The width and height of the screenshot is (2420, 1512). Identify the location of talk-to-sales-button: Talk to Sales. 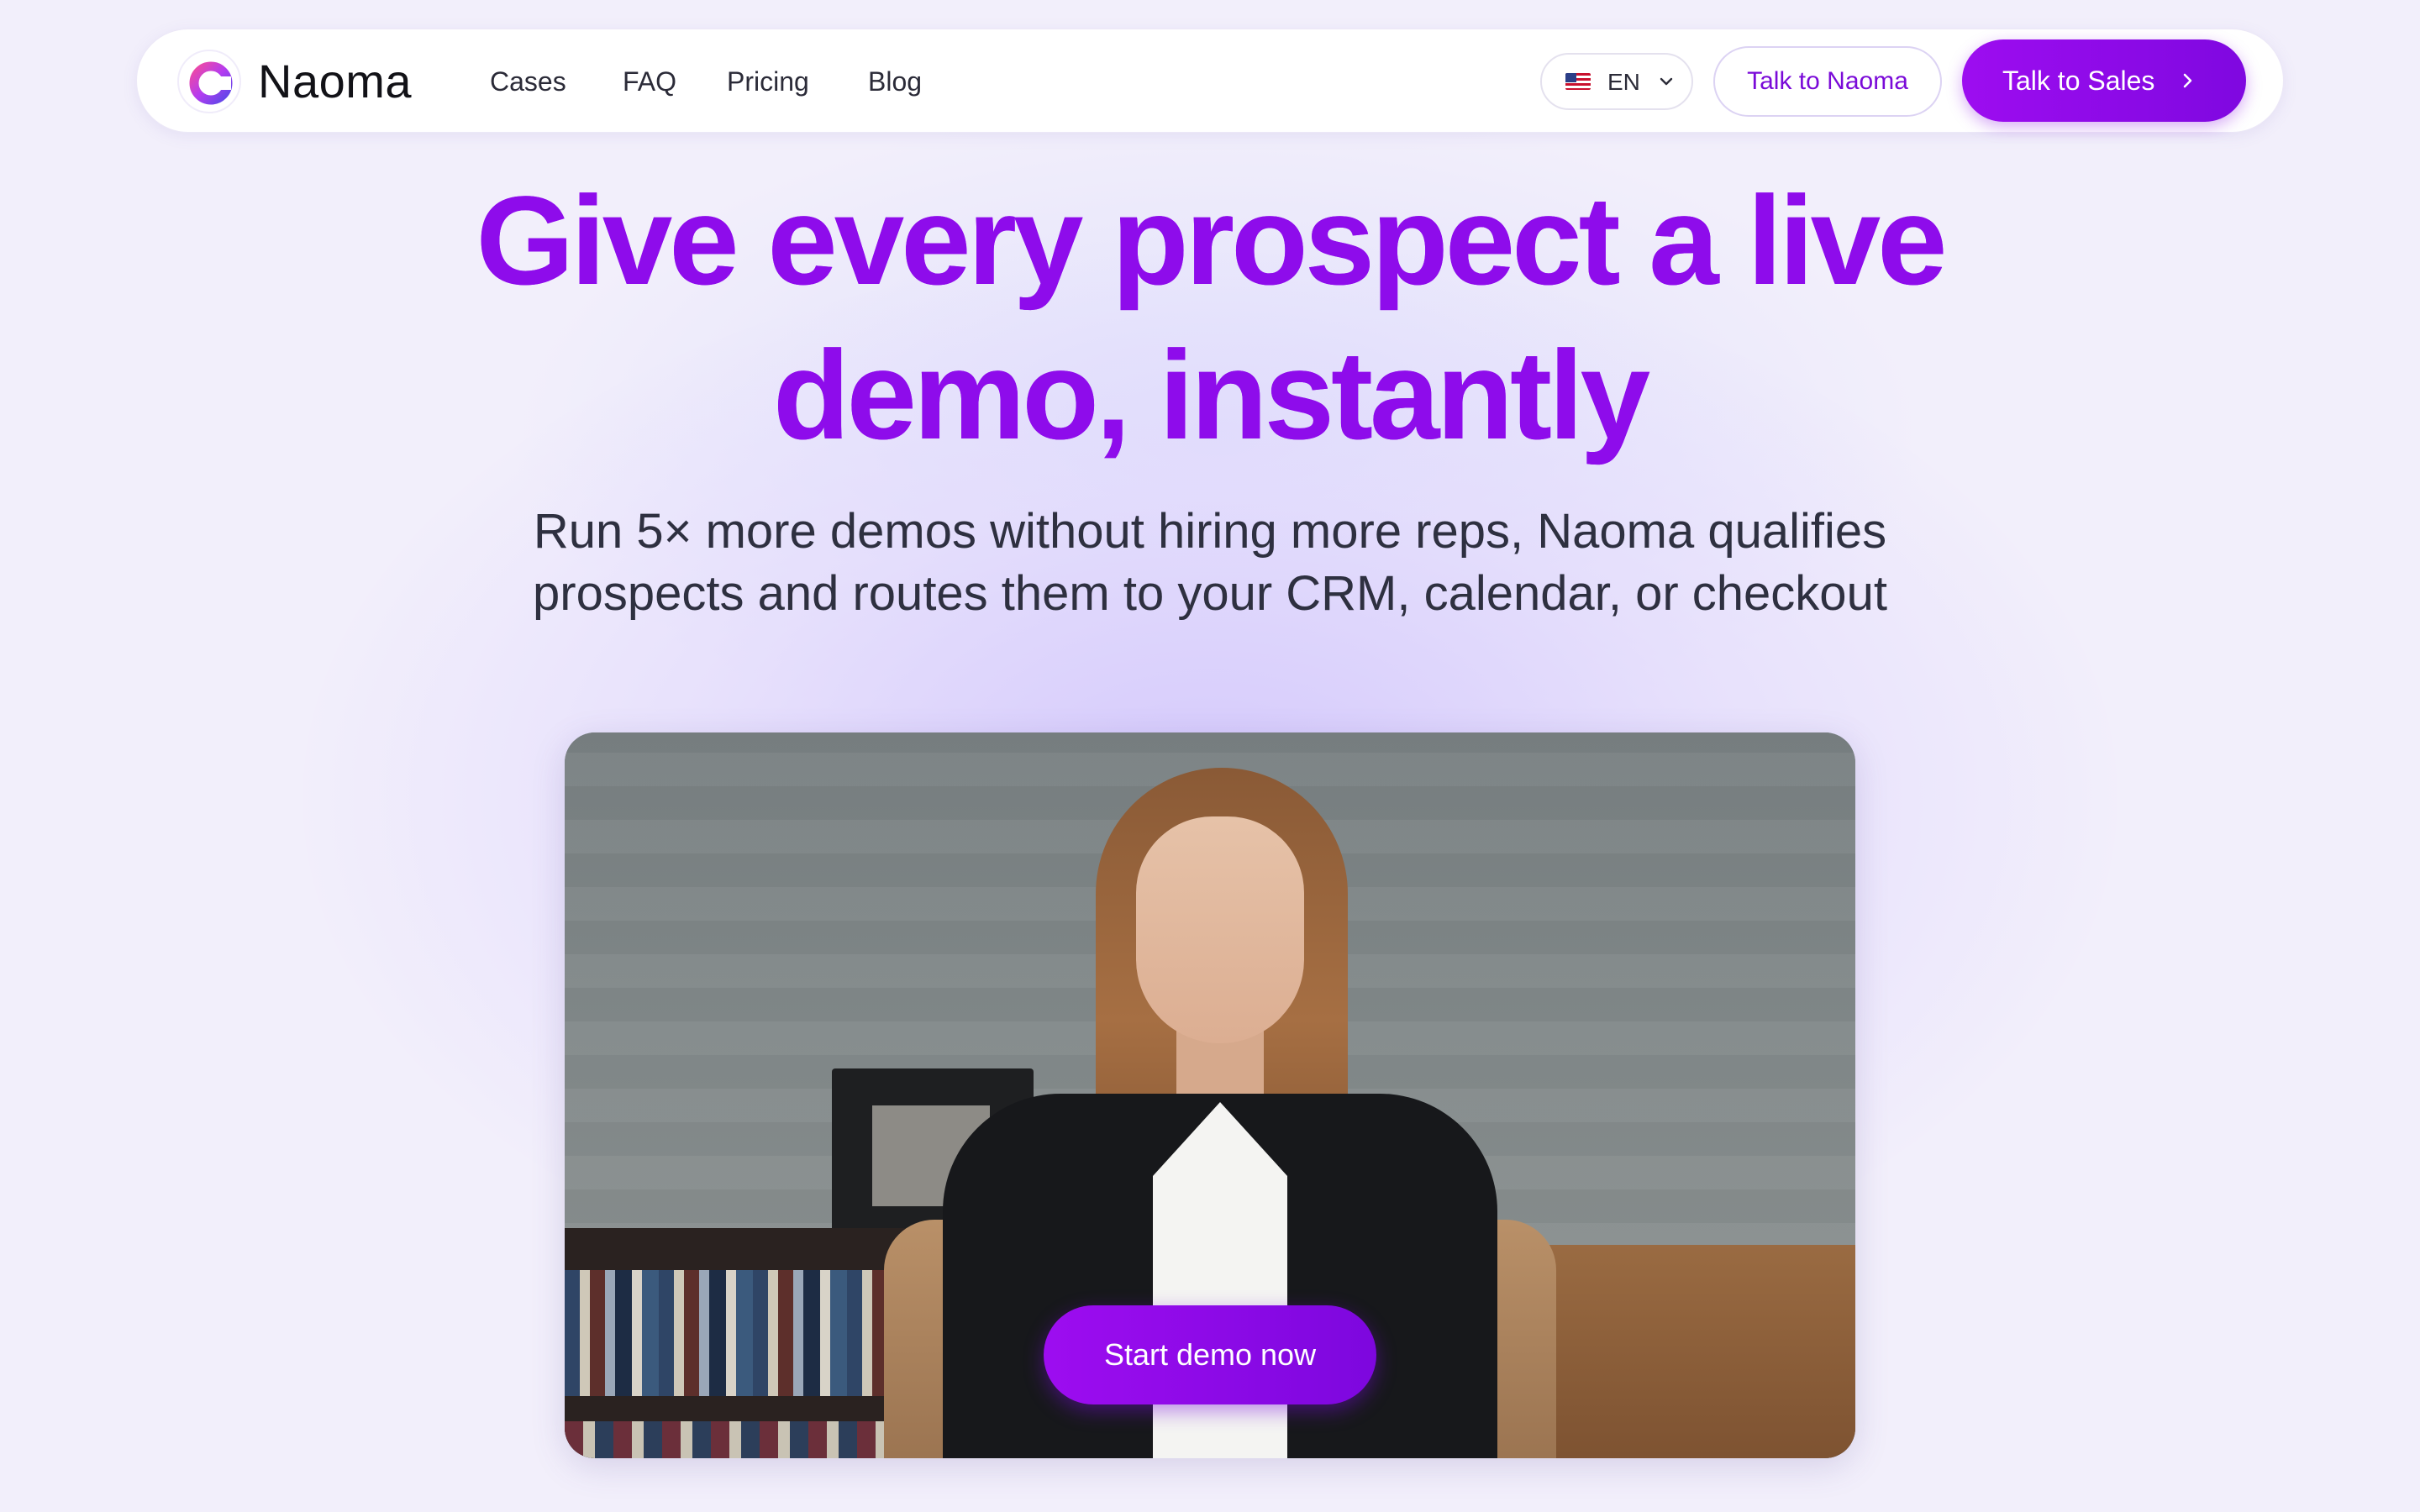
(2104, 80).